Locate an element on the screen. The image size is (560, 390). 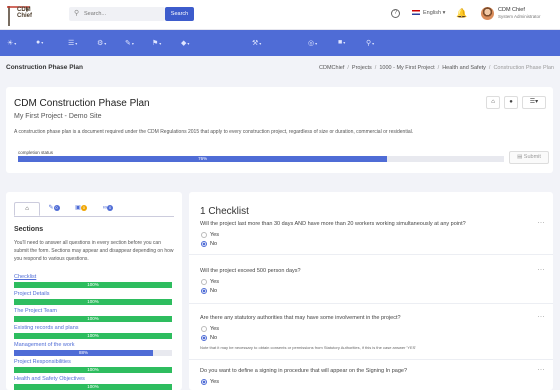
pin-icon: ● is located at coordinates (511, 102).